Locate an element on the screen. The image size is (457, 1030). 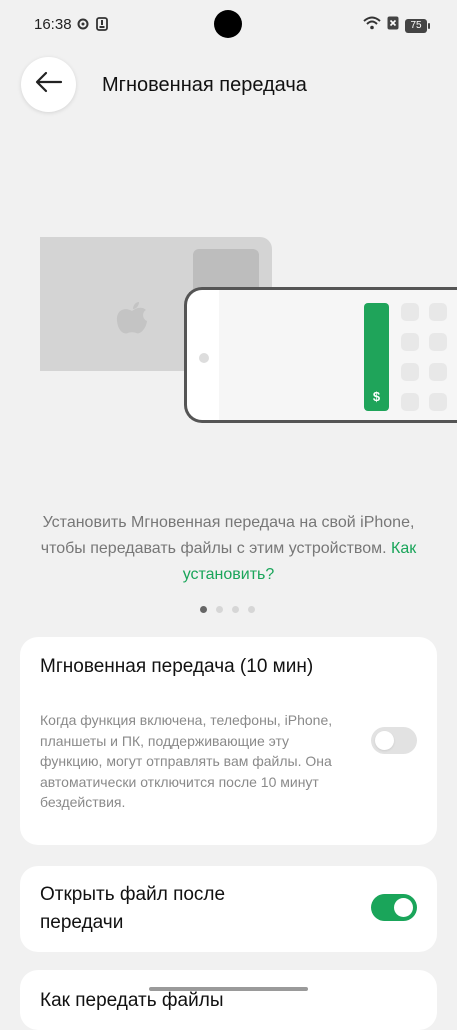
dollar-icon: $ is located at coordinates (376, 396).